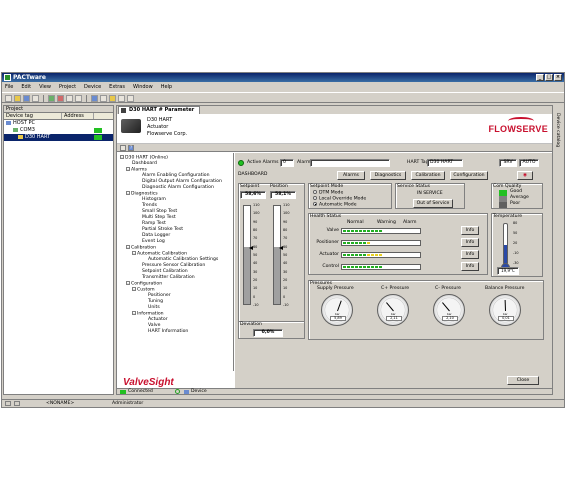  I want to click on device-catalog-label: Device catalog, so click(557, 130).